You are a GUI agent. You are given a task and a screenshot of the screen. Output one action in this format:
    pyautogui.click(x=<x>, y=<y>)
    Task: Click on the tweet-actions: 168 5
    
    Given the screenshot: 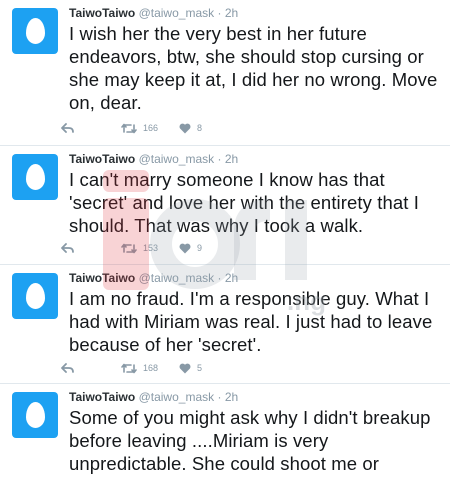 What is the action you would take?
    pyautogui.click(x=150, y=368)
    